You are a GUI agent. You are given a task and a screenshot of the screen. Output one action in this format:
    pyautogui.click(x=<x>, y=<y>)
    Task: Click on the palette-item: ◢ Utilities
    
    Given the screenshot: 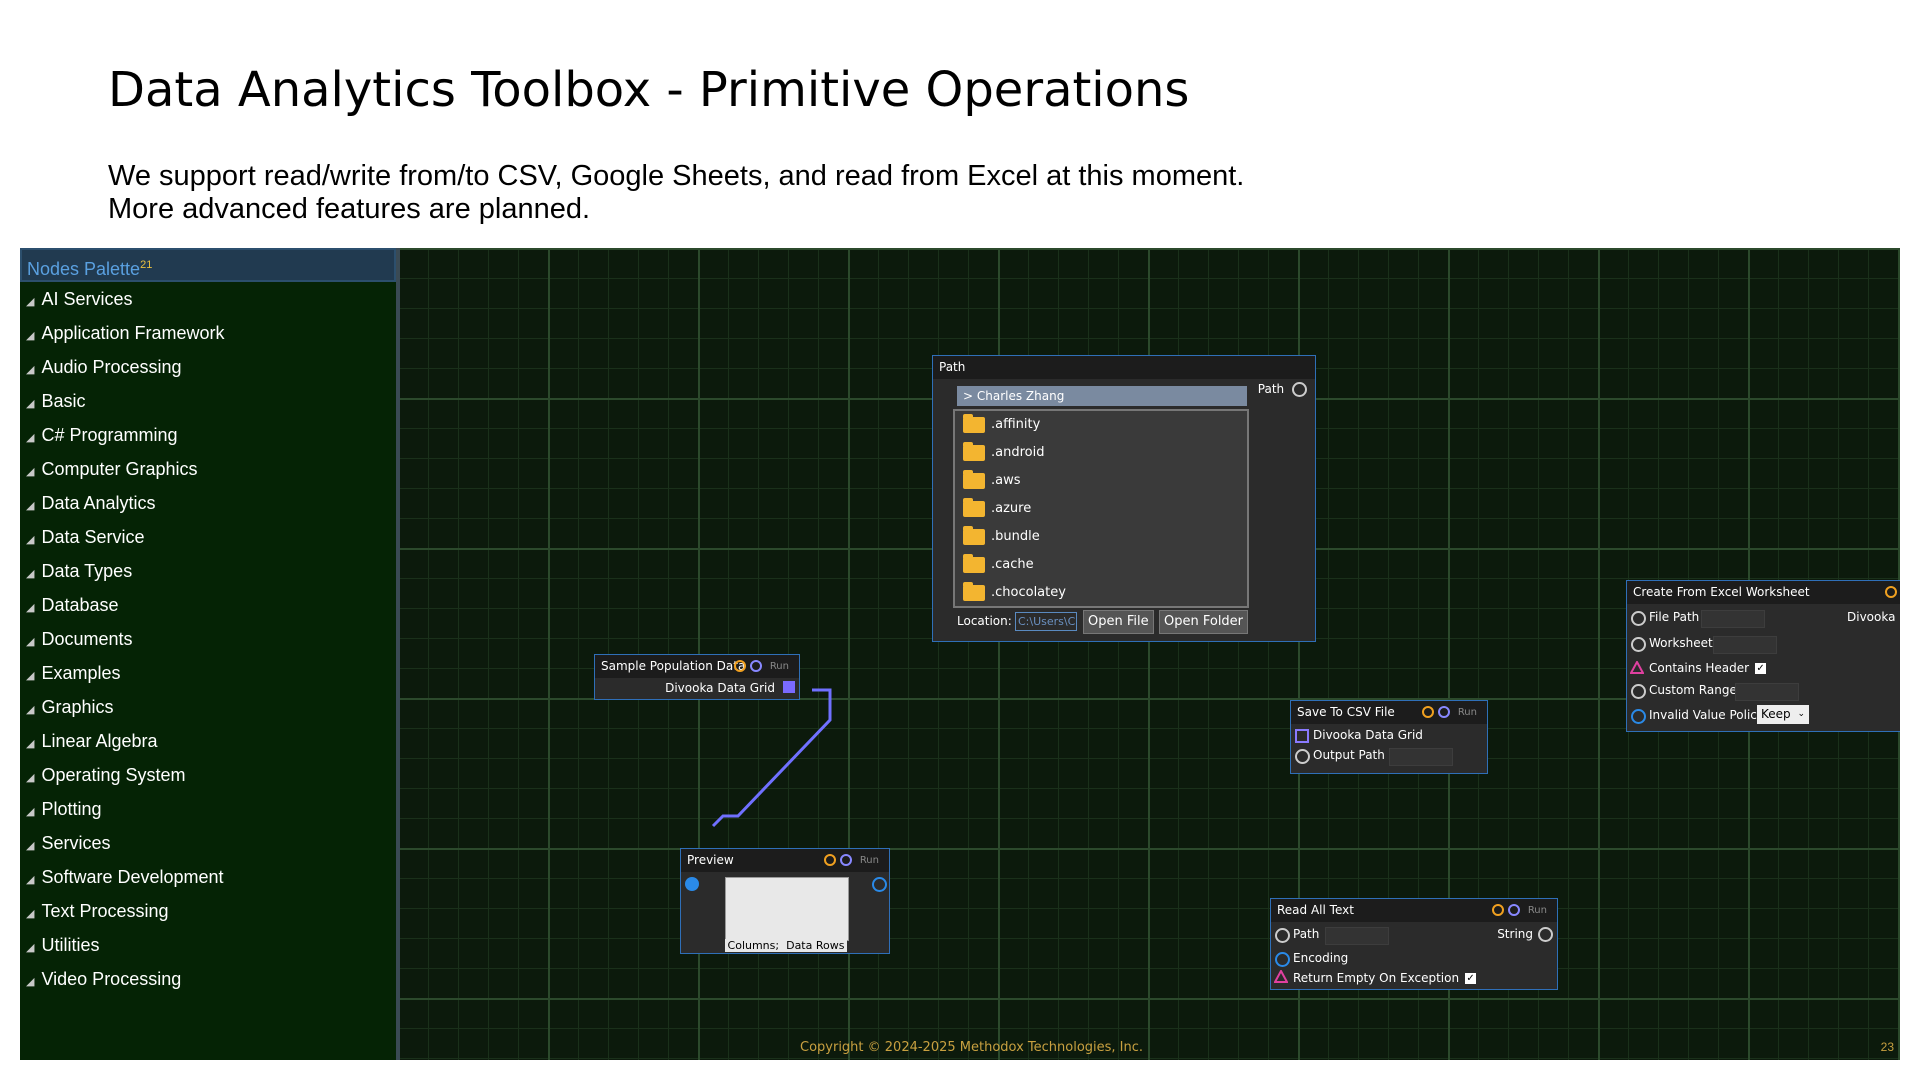 What is the action you would take?
    pyautogui.click(x=208, y=945)
    